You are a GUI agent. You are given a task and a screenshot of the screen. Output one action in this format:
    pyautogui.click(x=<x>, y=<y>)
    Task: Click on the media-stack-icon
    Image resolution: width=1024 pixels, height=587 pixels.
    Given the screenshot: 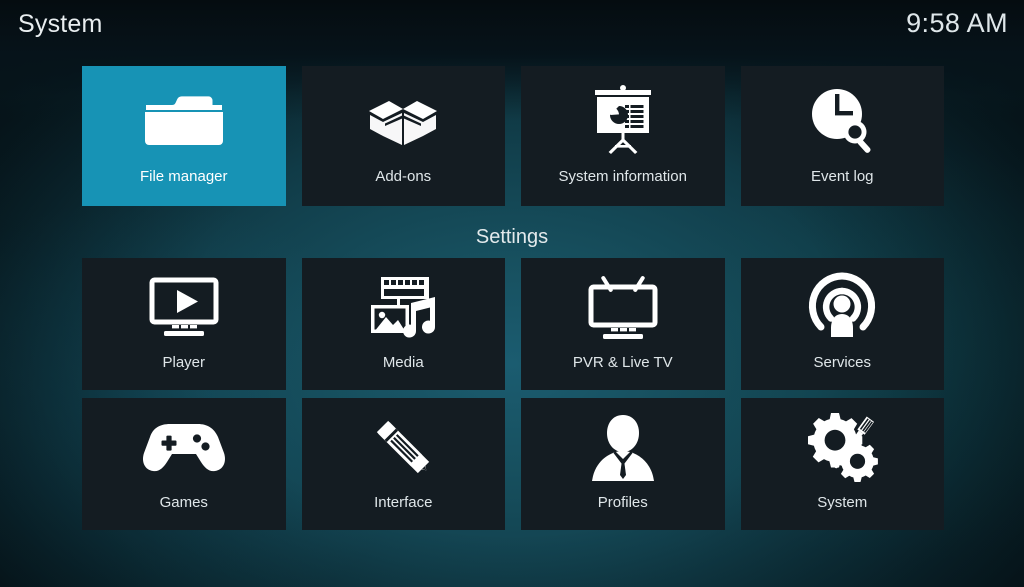 What is the action you would take?
    pyautogui.click(x=404, y=306)
    